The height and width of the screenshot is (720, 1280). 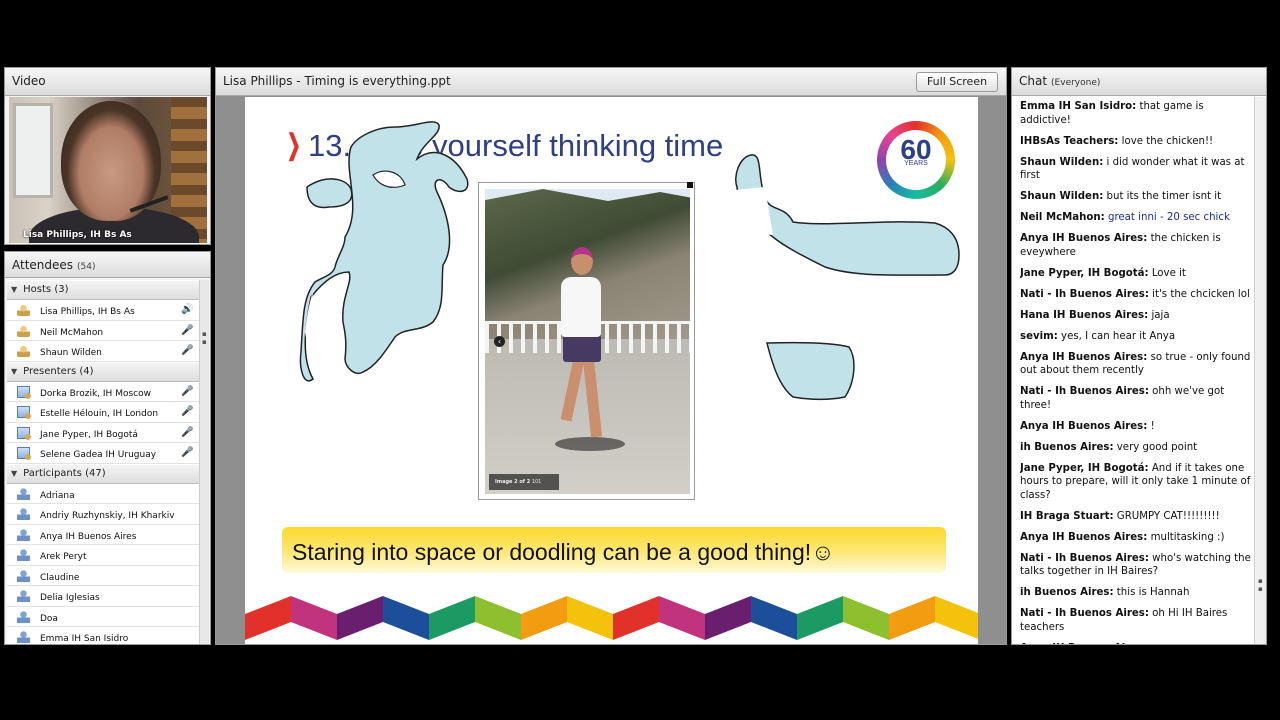 I want to click on chevron-band, so click(x=611, y=618).